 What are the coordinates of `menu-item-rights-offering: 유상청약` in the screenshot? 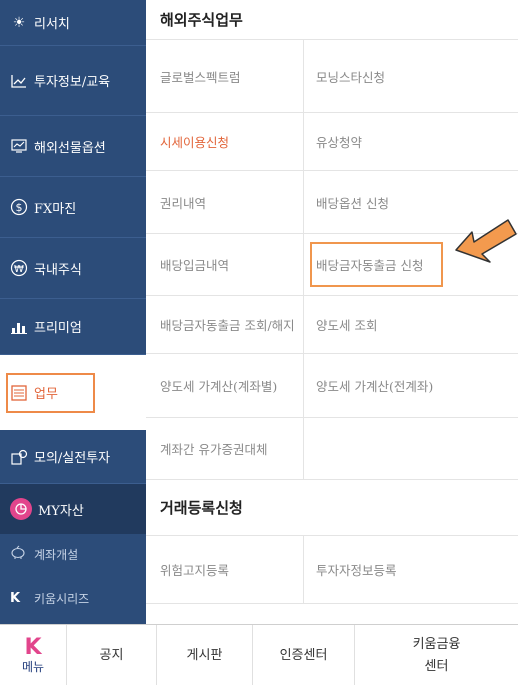 It's located at (411, 142).